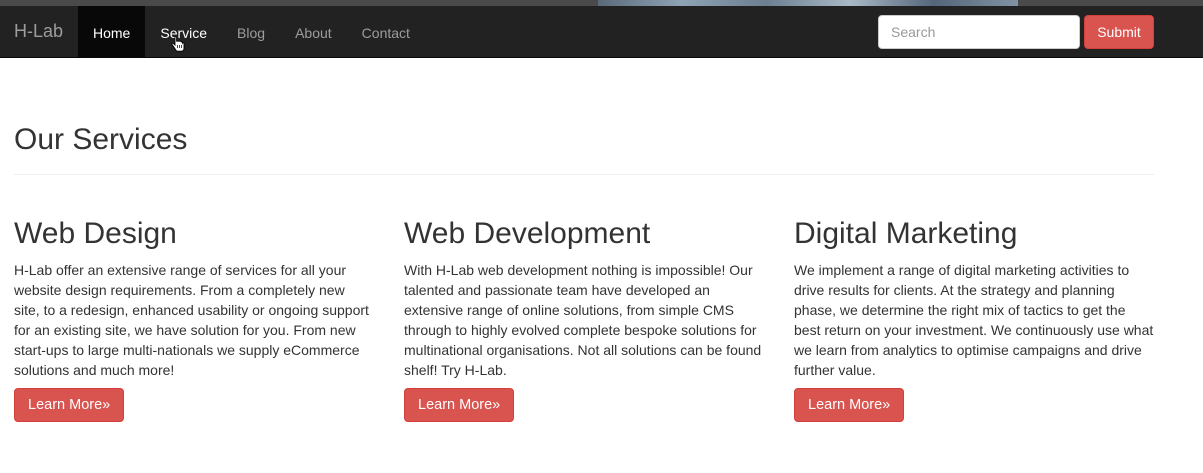 The height and width of the screenshot is (473, 1203). I want to click on nav-item-home: Home, so click(112, 31).